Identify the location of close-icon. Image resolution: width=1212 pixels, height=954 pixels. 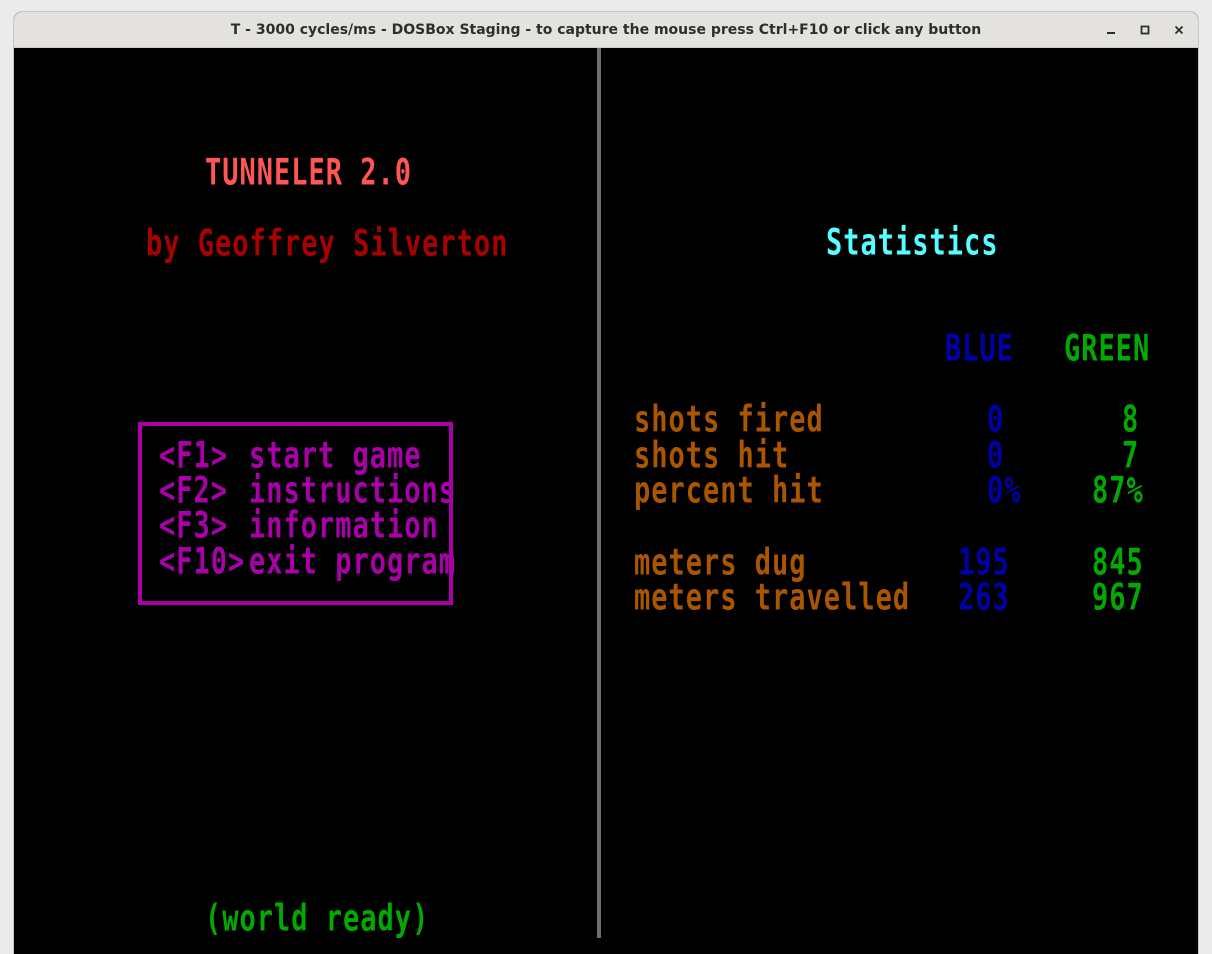
(1179, 30).